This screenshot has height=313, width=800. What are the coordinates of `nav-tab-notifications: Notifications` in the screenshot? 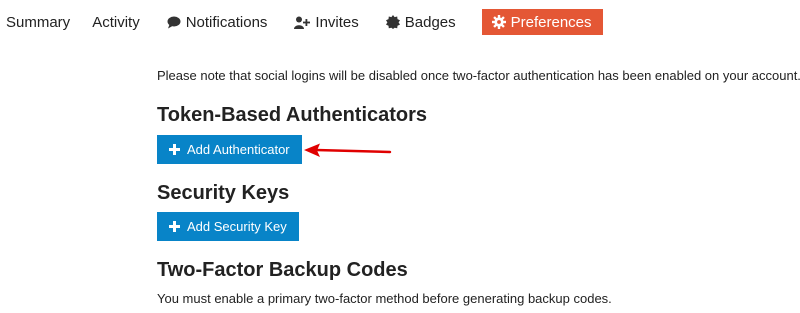 It's located at (217, 22).